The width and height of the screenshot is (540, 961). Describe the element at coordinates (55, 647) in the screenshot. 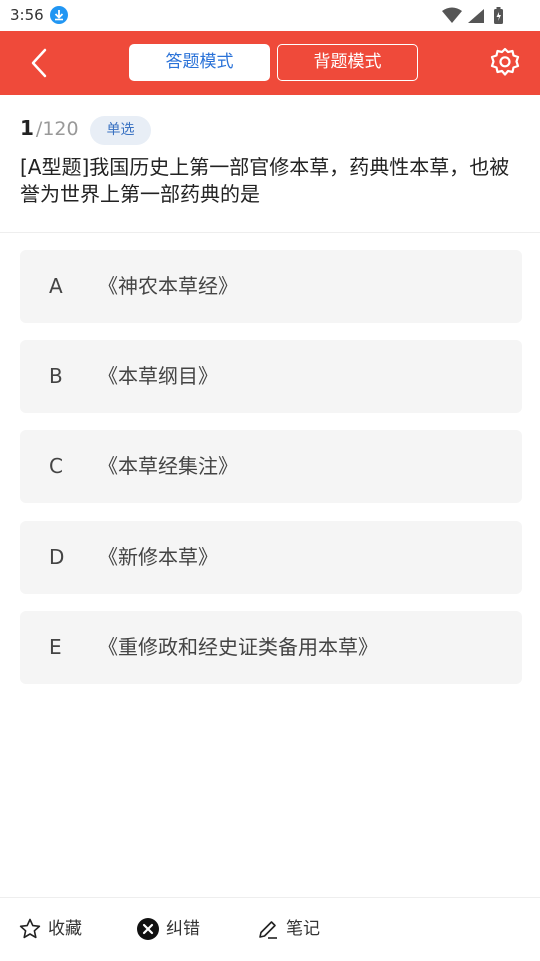

I see `option-letter: E` at that location.